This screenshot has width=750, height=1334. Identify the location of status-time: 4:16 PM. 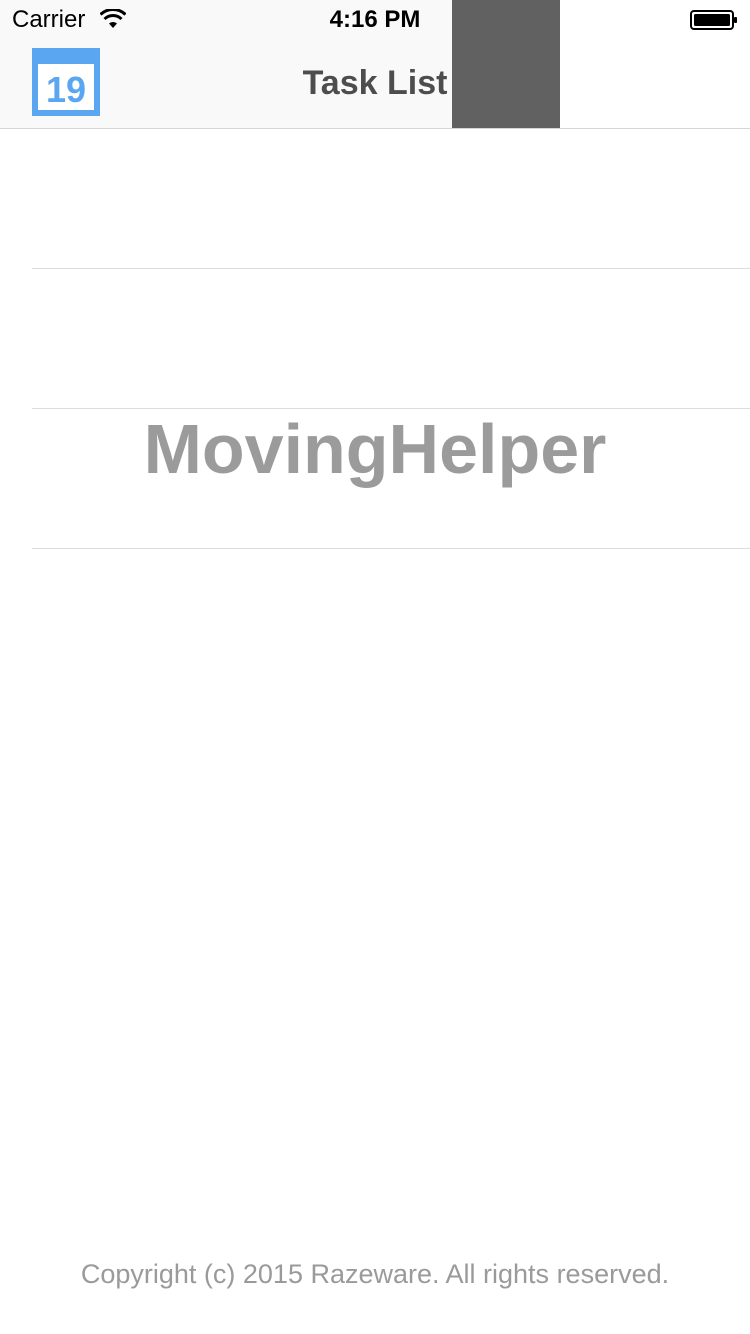
(375, 19).